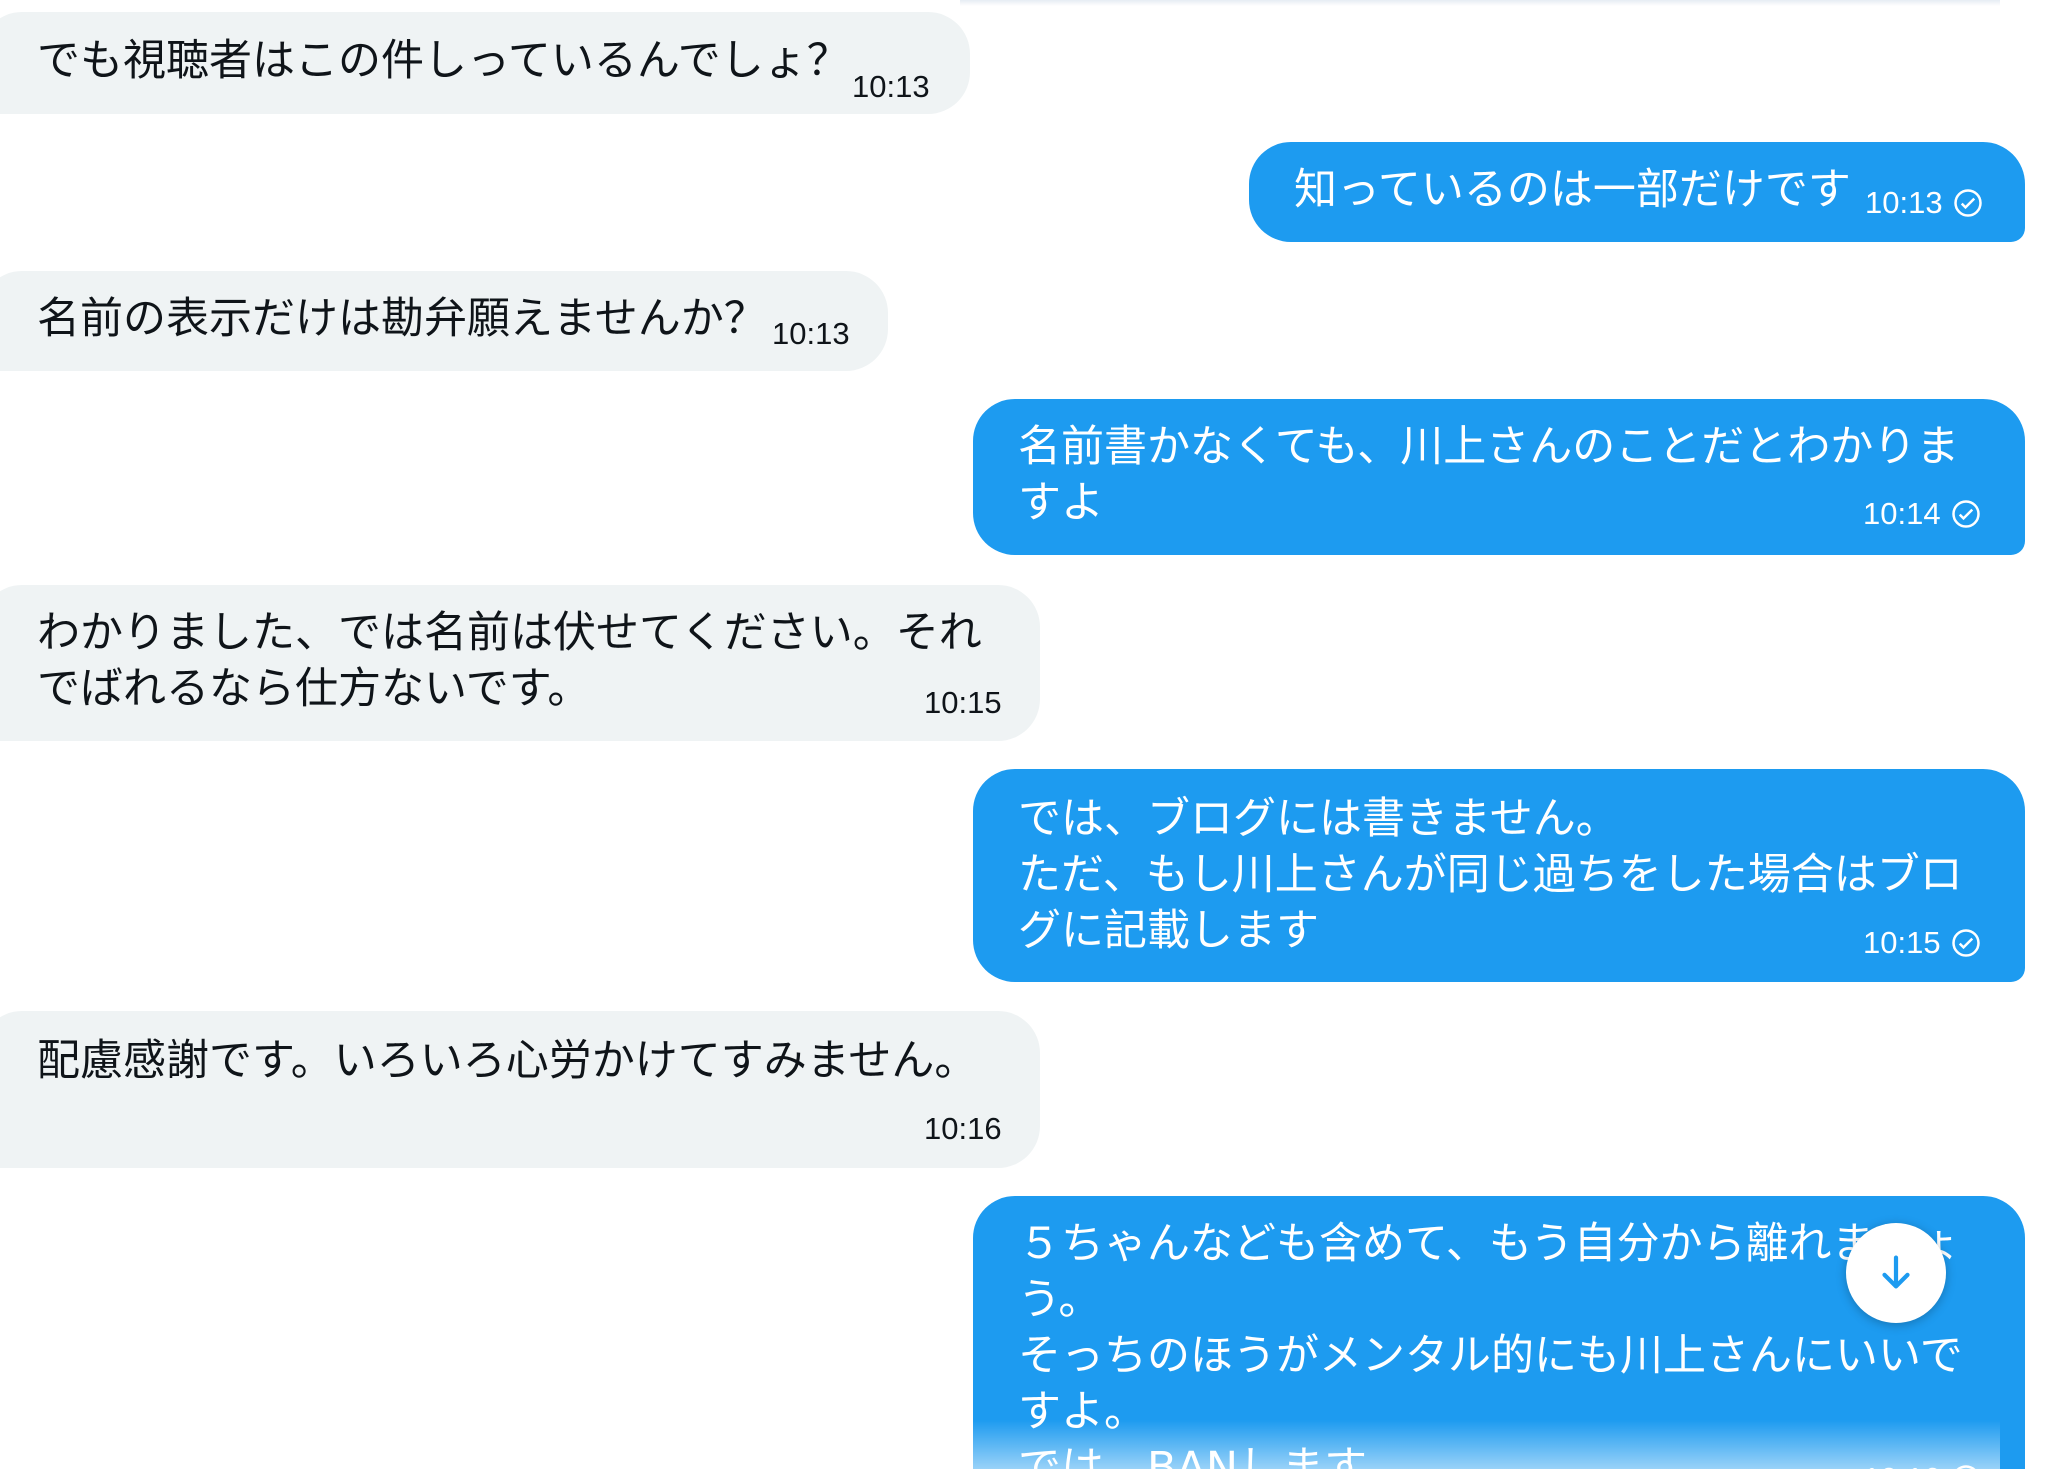 The width and height of the screenshot is (2046, 1469). I want to click on message-text: 知っているのは一部だけです, so click(1572, 190).